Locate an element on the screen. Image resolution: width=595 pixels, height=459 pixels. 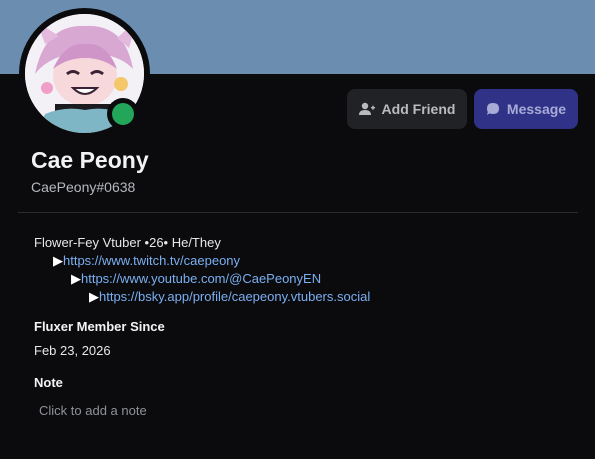
add-friend-button: Add Friend is located at coordinates (407, 109).